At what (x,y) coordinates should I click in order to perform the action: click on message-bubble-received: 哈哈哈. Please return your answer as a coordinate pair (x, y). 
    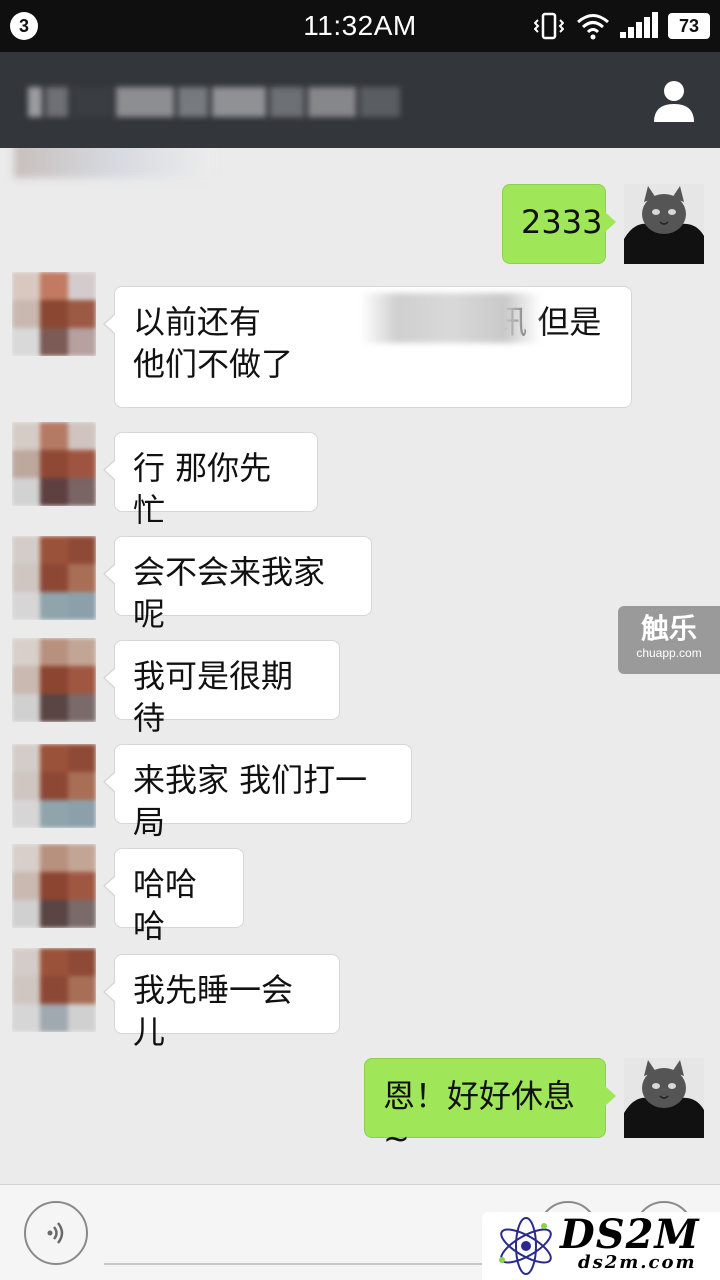
    Looking at the image, I should click on (173, 896).